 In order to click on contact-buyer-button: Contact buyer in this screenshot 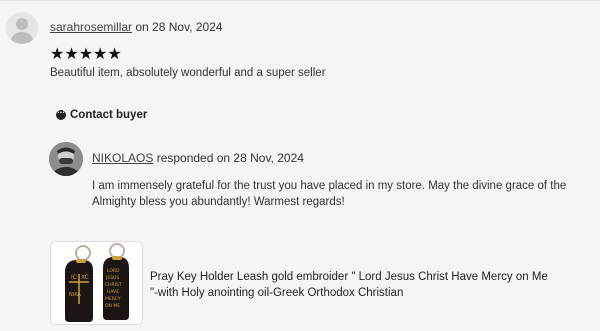, I will do `click(102, 113)`.